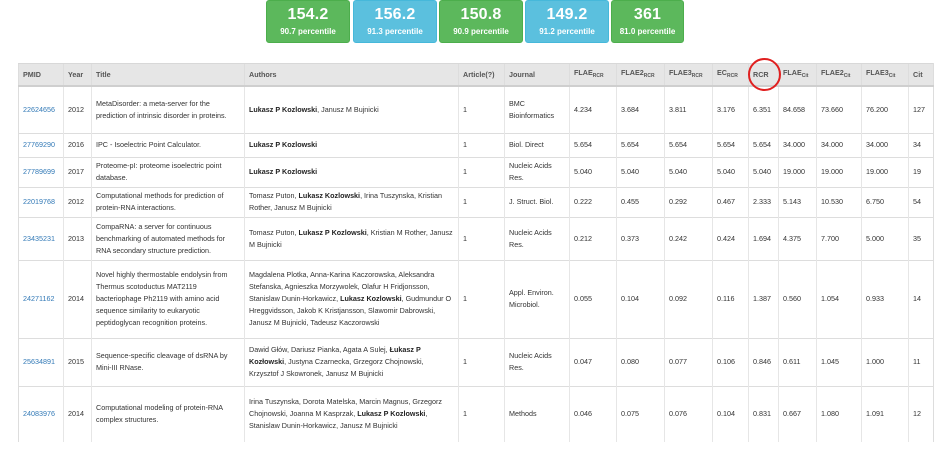 The height and width of the screenshot is (458, 950). I want to click on stat-box-3: 150.8 90.9 percentile, so click(481, 21).